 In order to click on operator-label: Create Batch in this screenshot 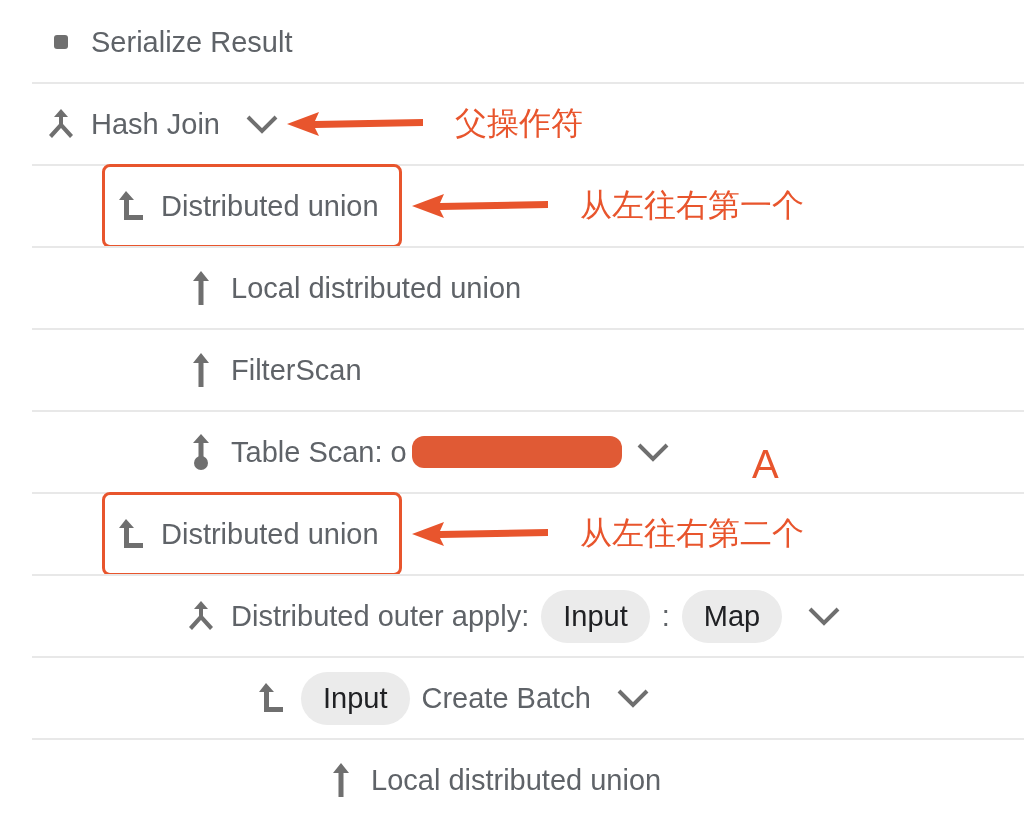, I will do `click(506, 698)`.